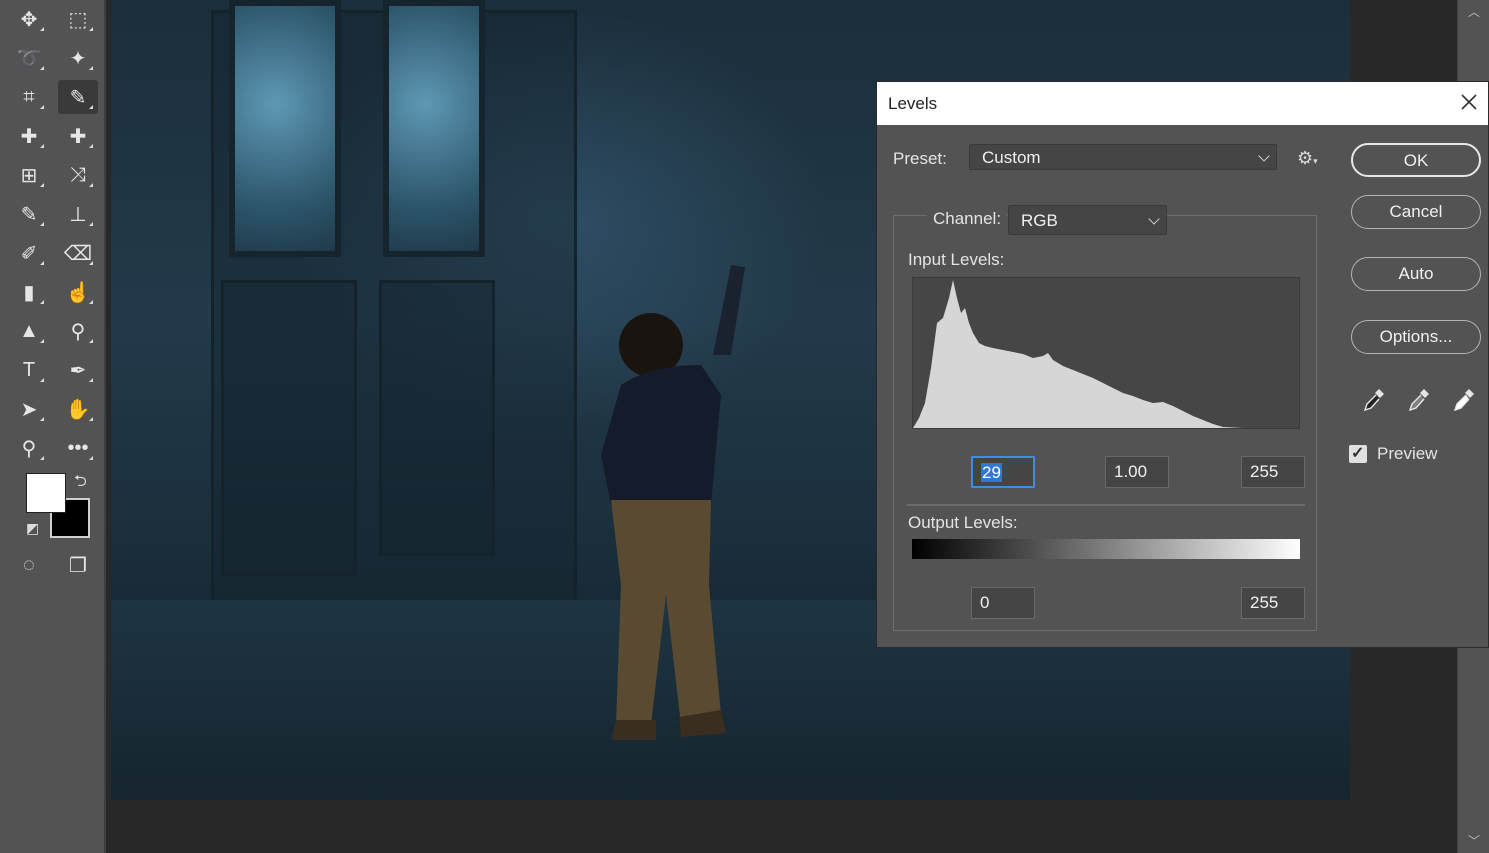 The width and height of the screenshot is (1489, 853). Describe the element at coordinates (29, 58) in the screenshot. I see `lasso-tool-icon: ➰` at that location.